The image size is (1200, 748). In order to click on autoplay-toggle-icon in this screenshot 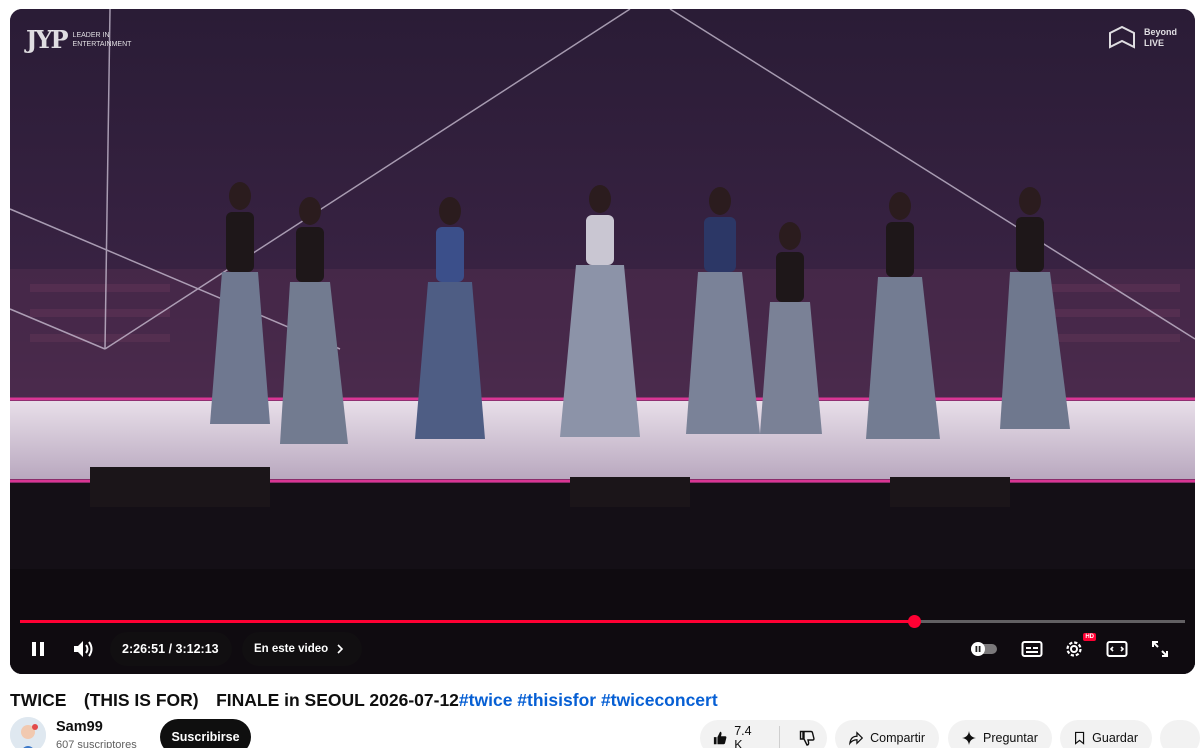, I will do `click(984, 649)`.